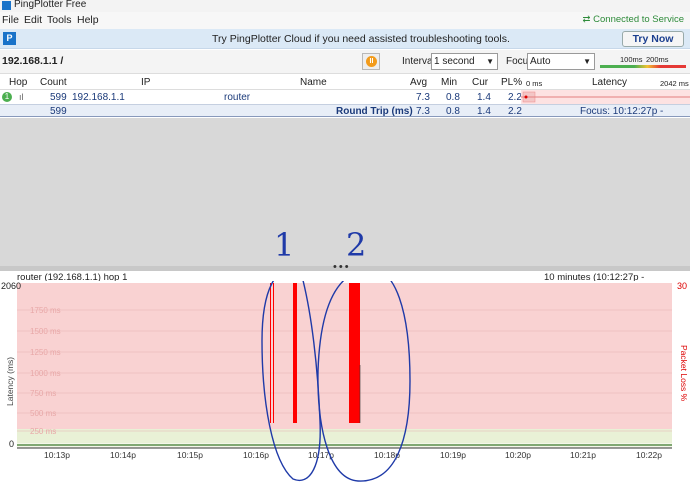  I want to click on gridline-label: 500 ms, so click(43, 413).